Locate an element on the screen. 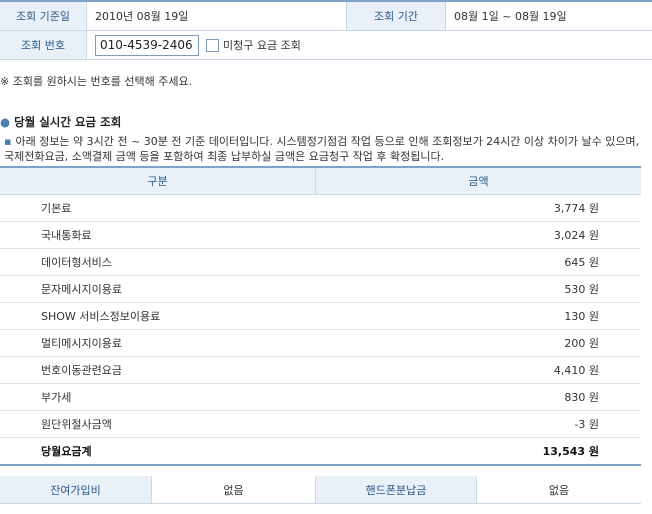 This screenshot has width=652, height=514. query-number-cell: 010-4539-2406 미청구 요금 조회 is located at coordinates (369, 45).